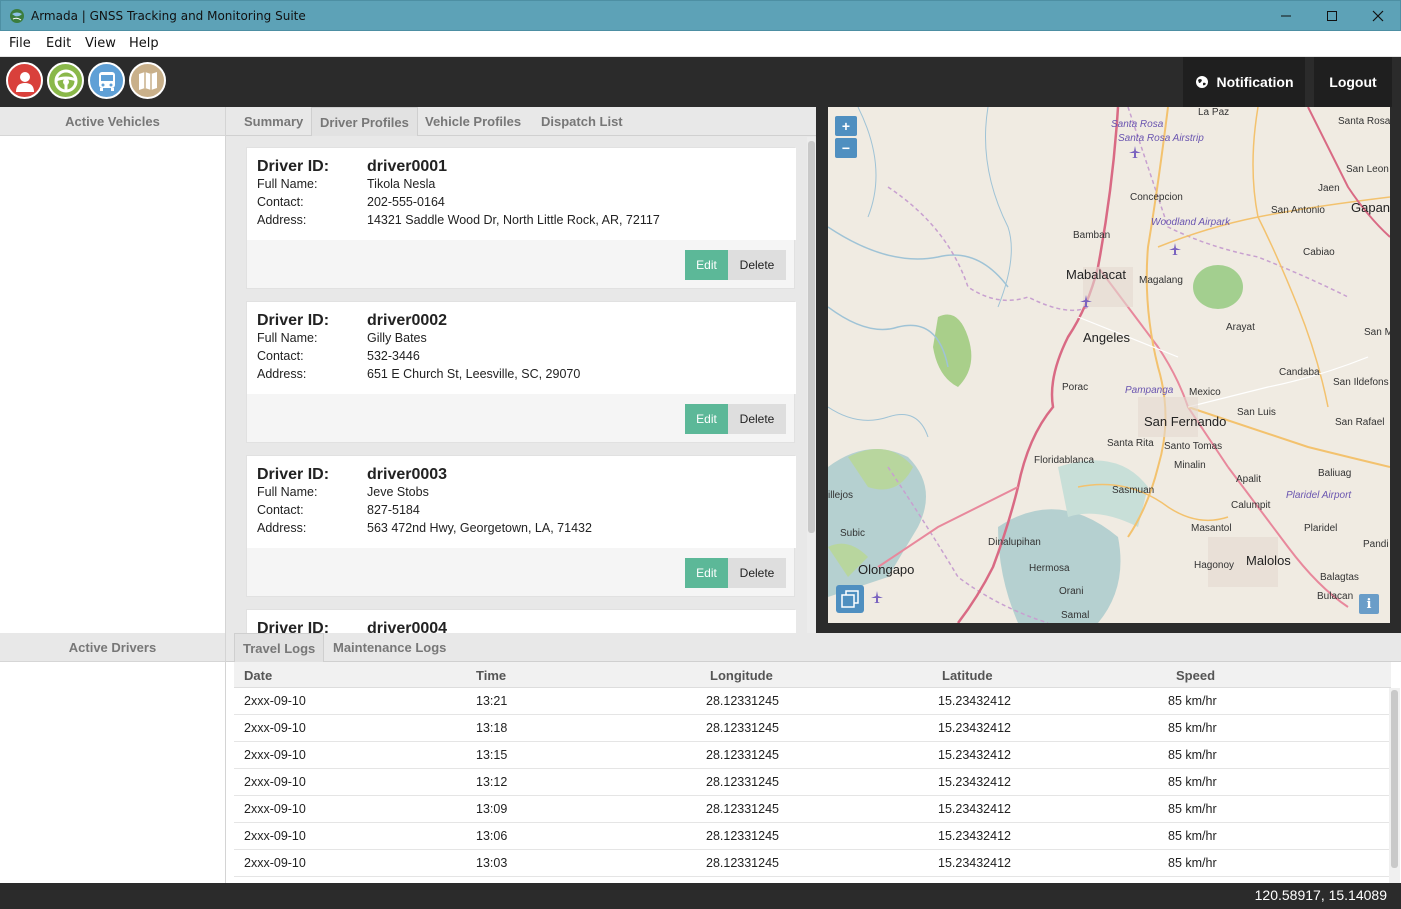 The image size is (1401, 909). What do you see at coordinates (1075, 615) in the screenshot?
I see `map-label: Samal` at bounding box center [1075, 615].